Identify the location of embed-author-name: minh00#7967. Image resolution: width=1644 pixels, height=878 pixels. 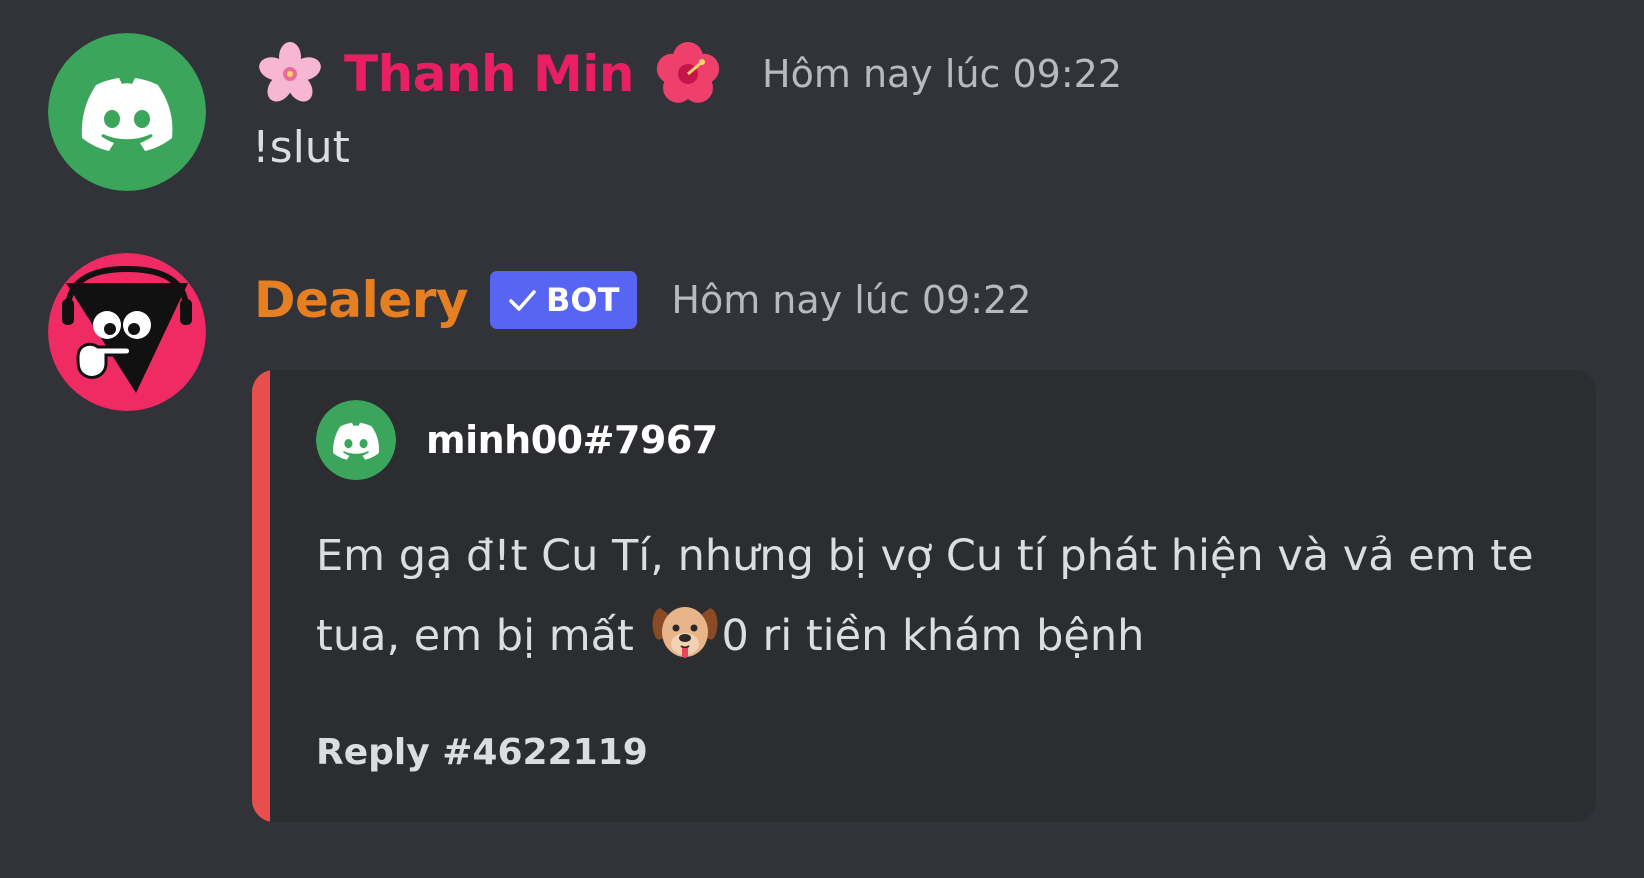
(572, 440).